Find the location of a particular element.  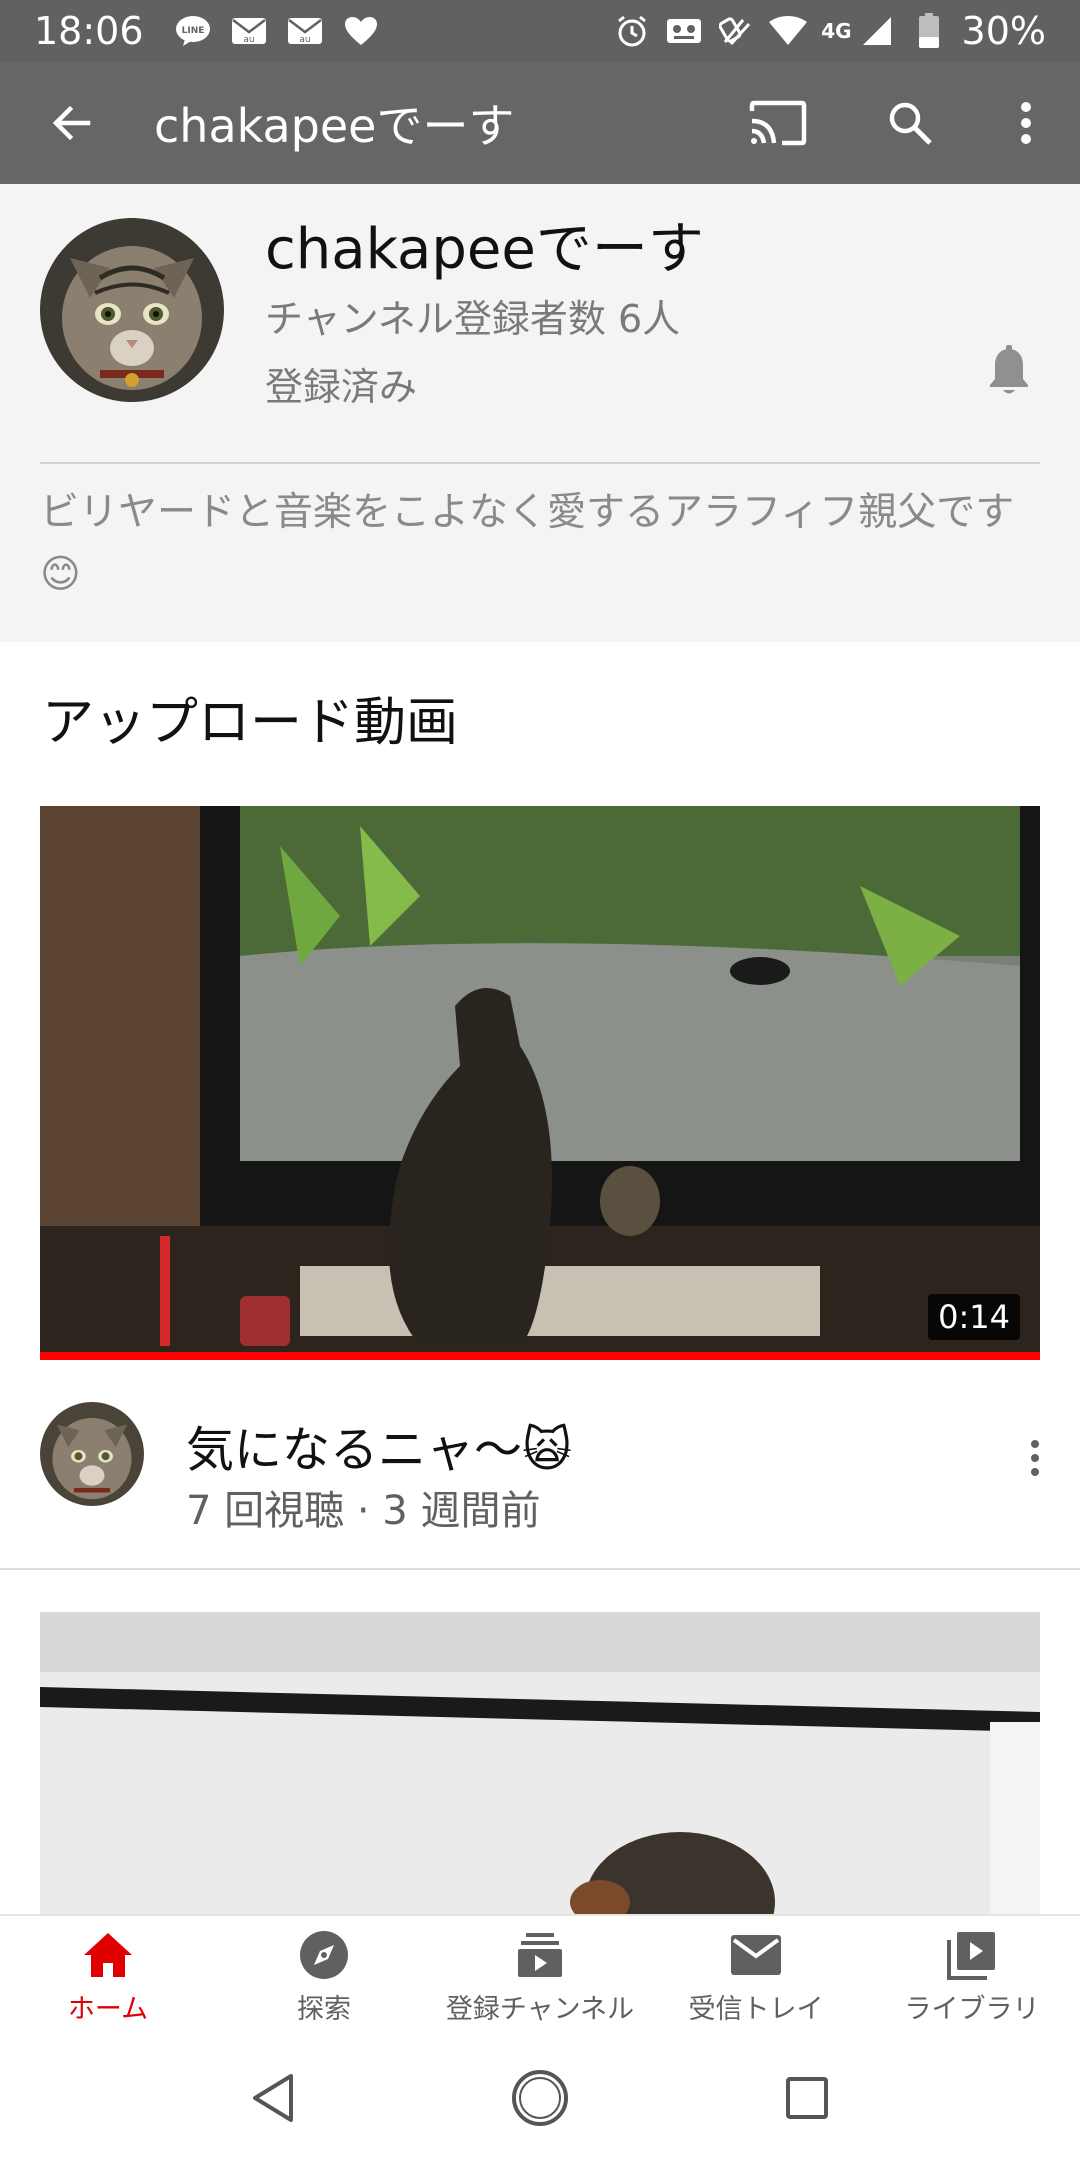

system-home-button is located at coordinates (540, 2098).